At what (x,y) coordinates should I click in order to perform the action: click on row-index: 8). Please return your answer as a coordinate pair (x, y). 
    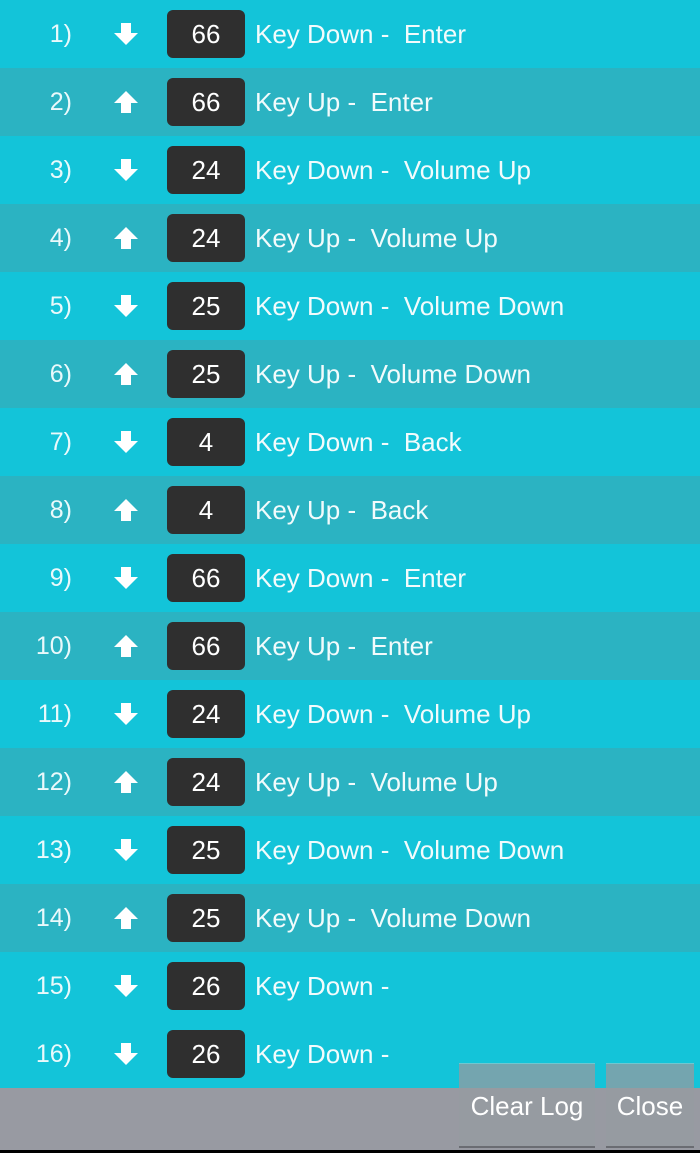
    Looking at the image, I should click on (60, 510).